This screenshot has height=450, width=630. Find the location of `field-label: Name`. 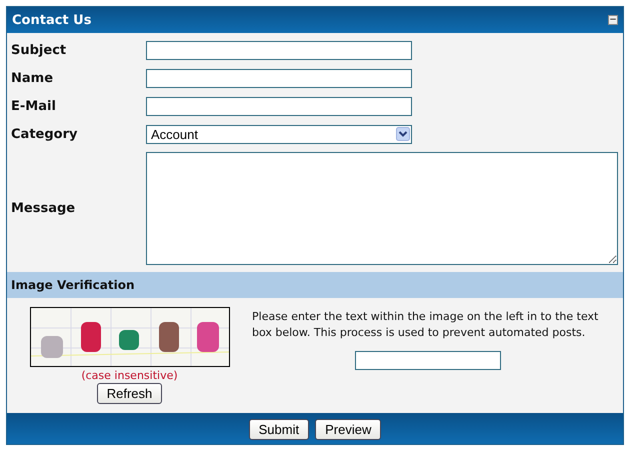

field-label: Name is located at coordinates (32, 78).